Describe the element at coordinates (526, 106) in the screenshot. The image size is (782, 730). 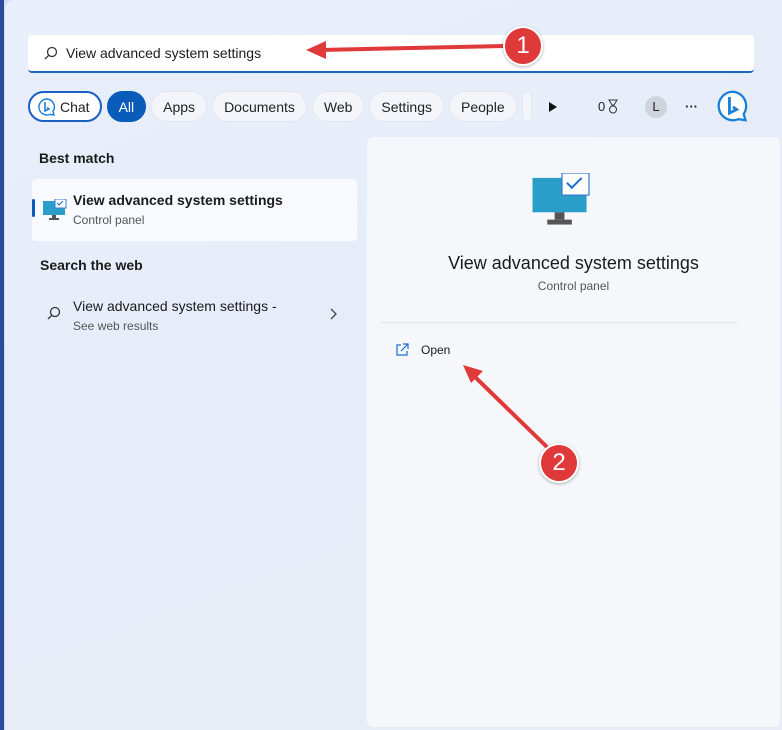
I see `filter-overflow` at that location.